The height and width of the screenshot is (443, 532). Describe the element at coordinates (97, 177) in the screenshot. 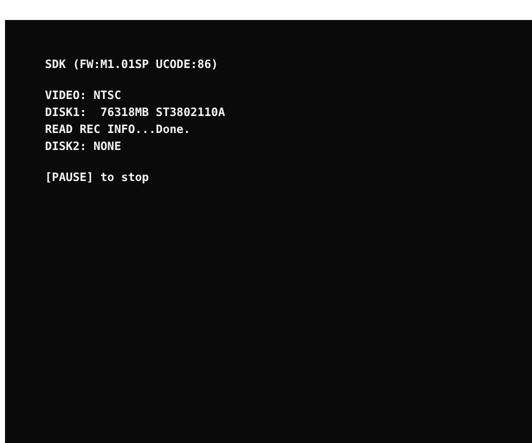

I see `console-text: [PAUSE] to stop` at that location.